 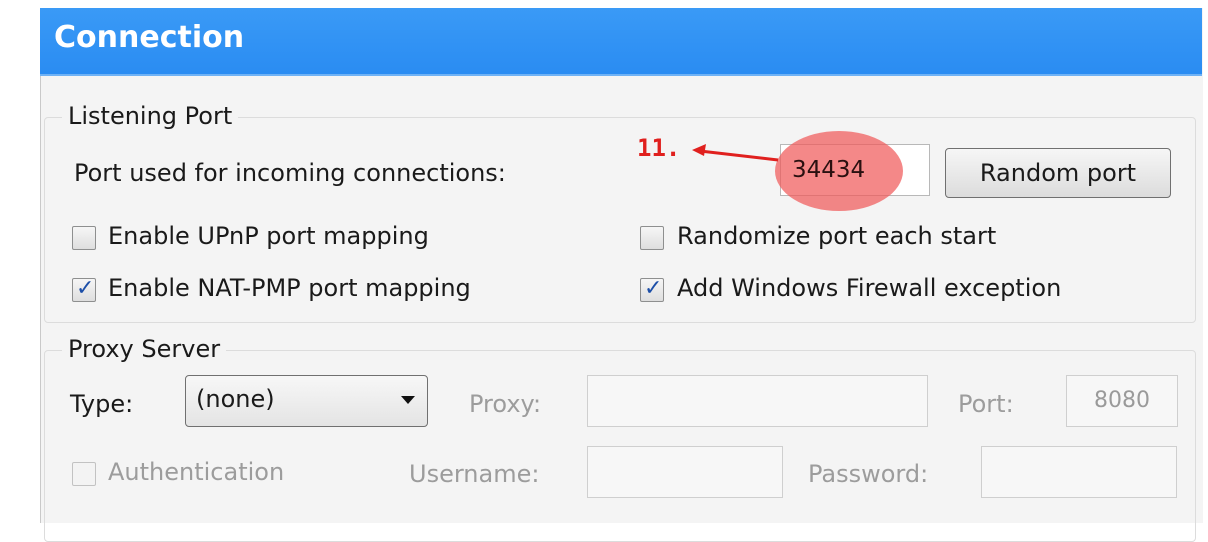 I want to click on proxy-host-input, so click(x=757, y=401).